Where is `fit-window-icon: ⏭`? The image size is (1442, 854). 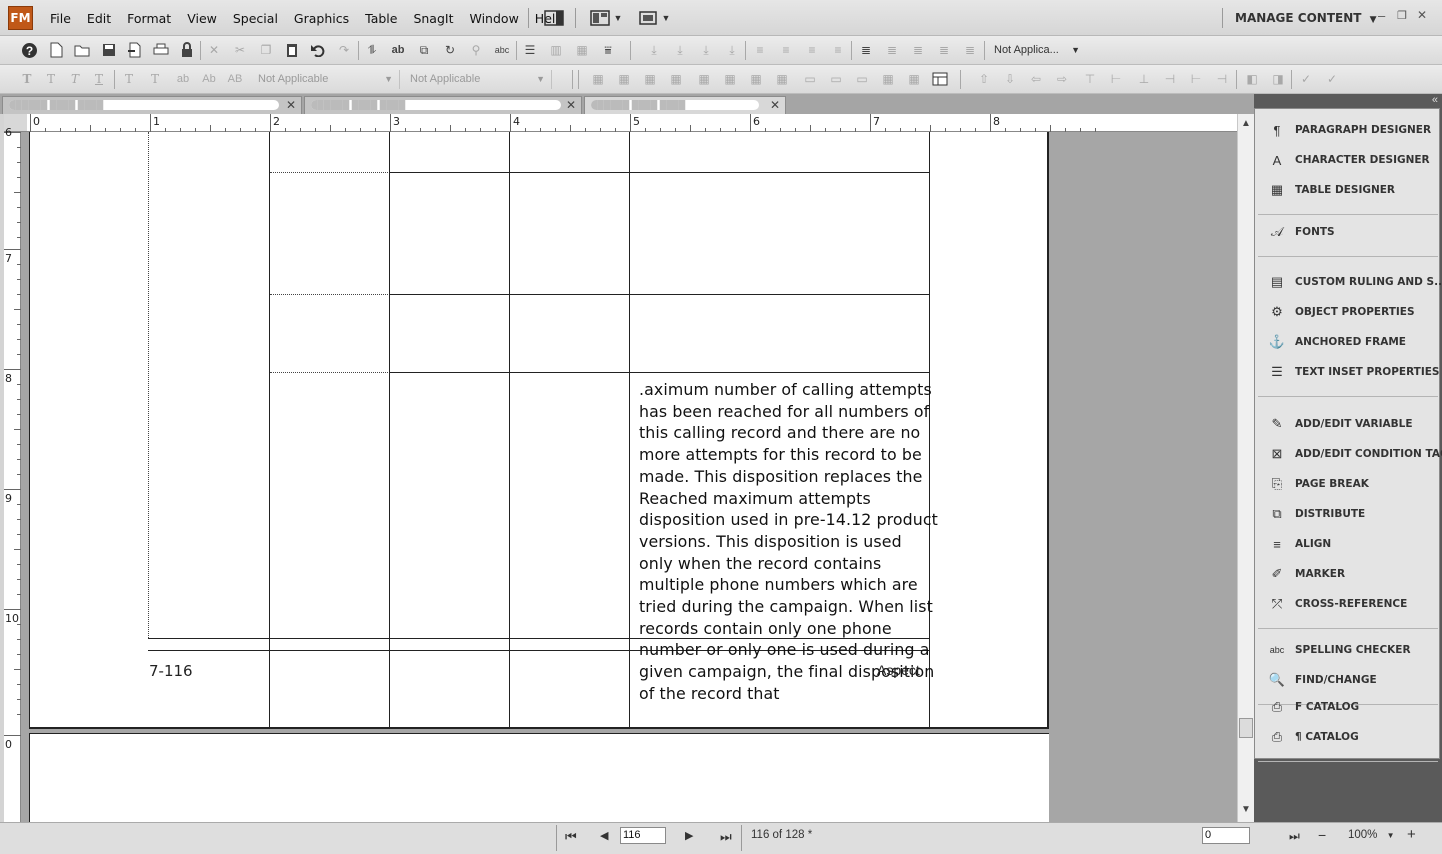
fit-window-icon: ⏭ is located at coordinates (1294, 836).